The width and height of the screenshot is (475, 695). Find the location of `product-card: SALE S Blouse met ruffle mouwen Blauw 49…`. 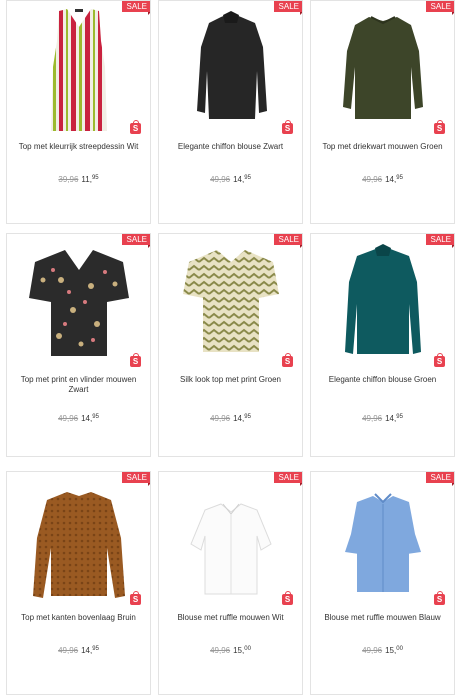

product-card: SALE S Blouse met ruffle mouwen Blauw 49… is located at coordinates (382, 583).